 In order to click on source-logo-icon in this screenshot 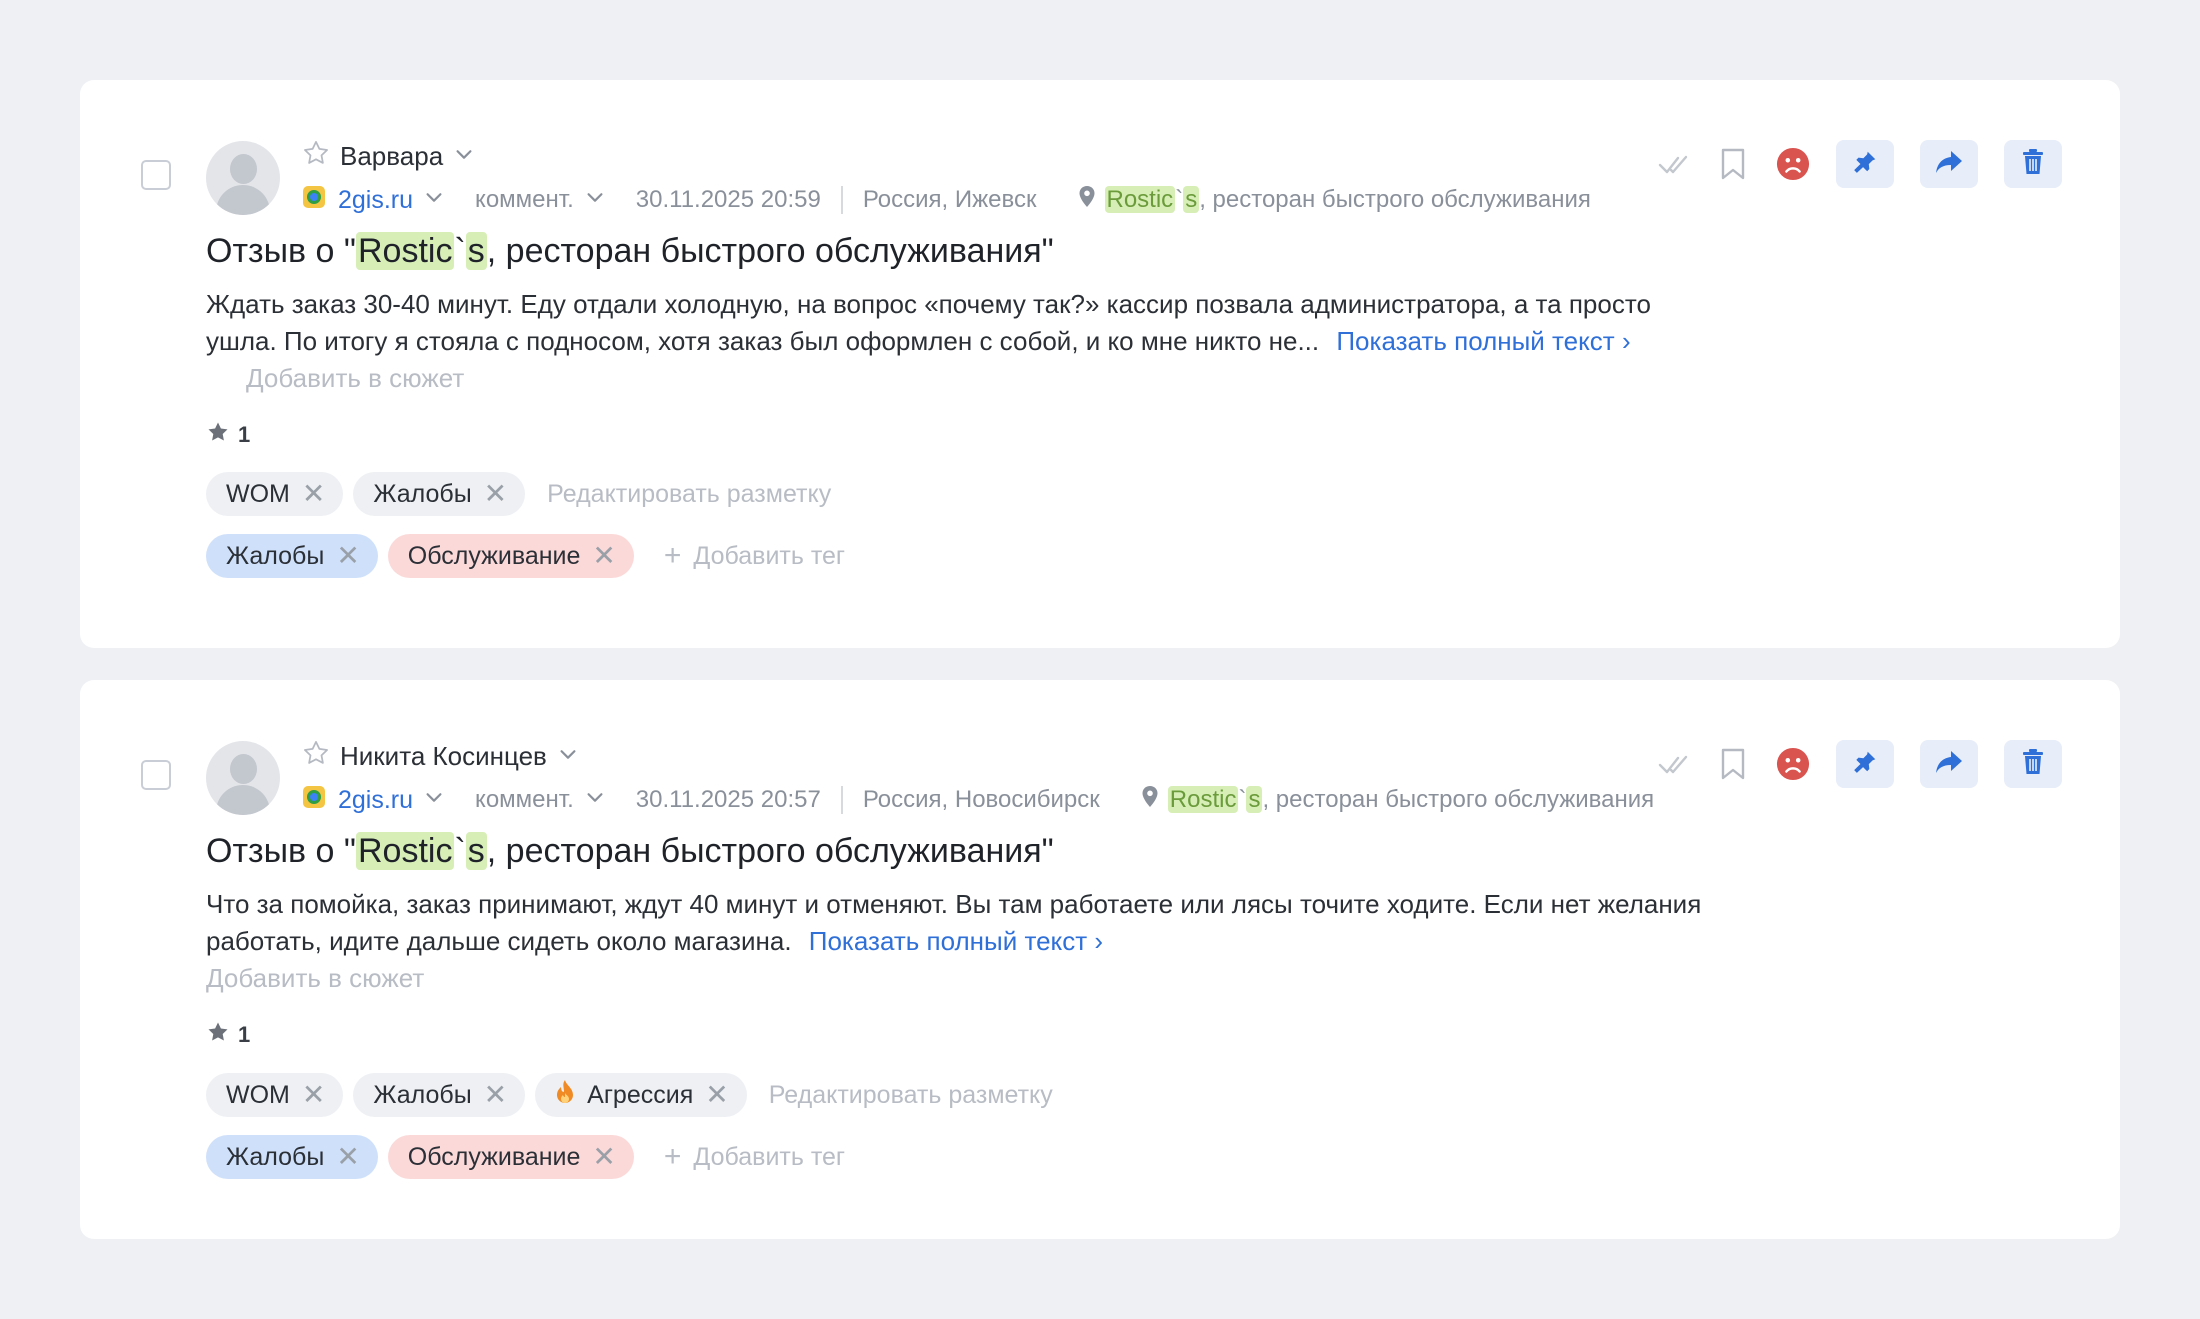, I will do `click(314, 200)`.